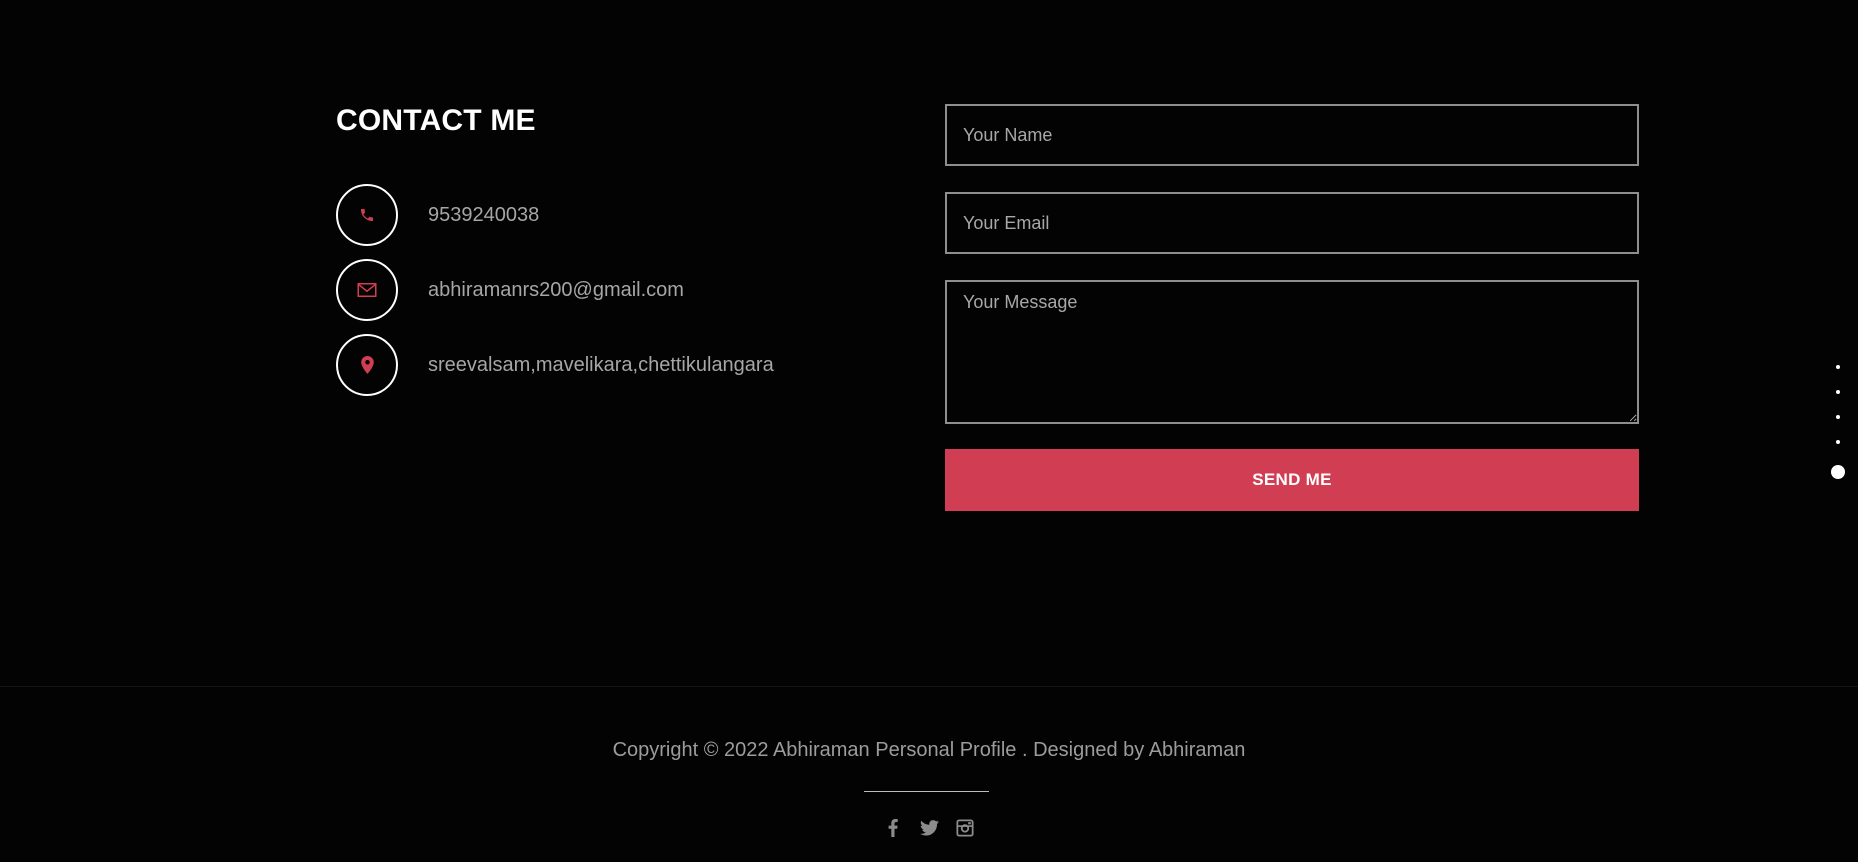 This screenshot has width=1858, height=862. What do you see at coordinates (1292, 352) in the screenshot?
I see `message-textarea` at bounding box center [1292, 352].